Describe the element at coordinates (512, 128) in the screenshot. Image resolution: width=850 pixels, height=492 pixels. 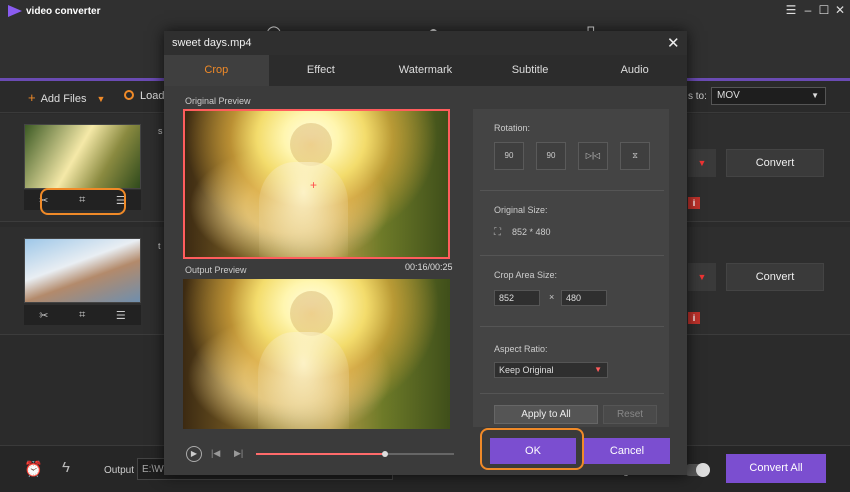
I see `rotation-label: Rotation:` at that location.